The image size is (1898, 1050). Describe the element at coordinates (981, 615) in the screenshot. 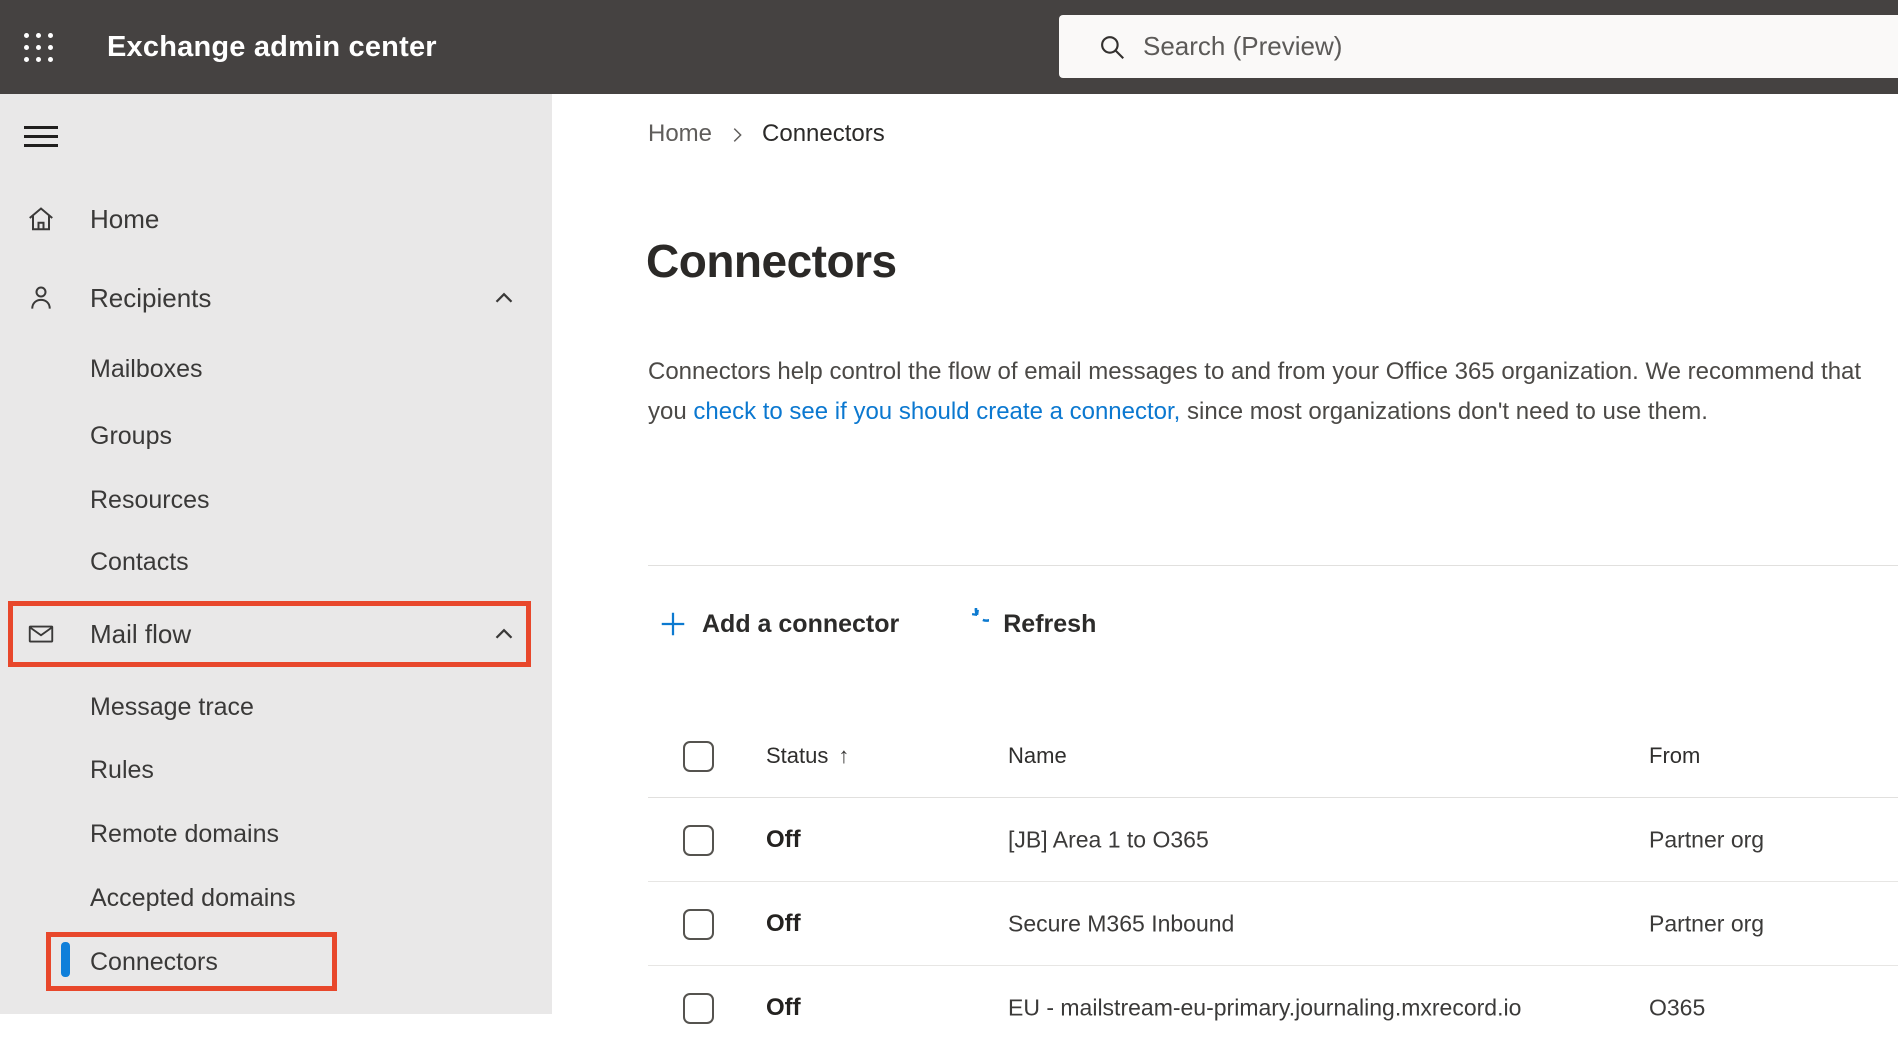

I see `refresh-icon` at that location.